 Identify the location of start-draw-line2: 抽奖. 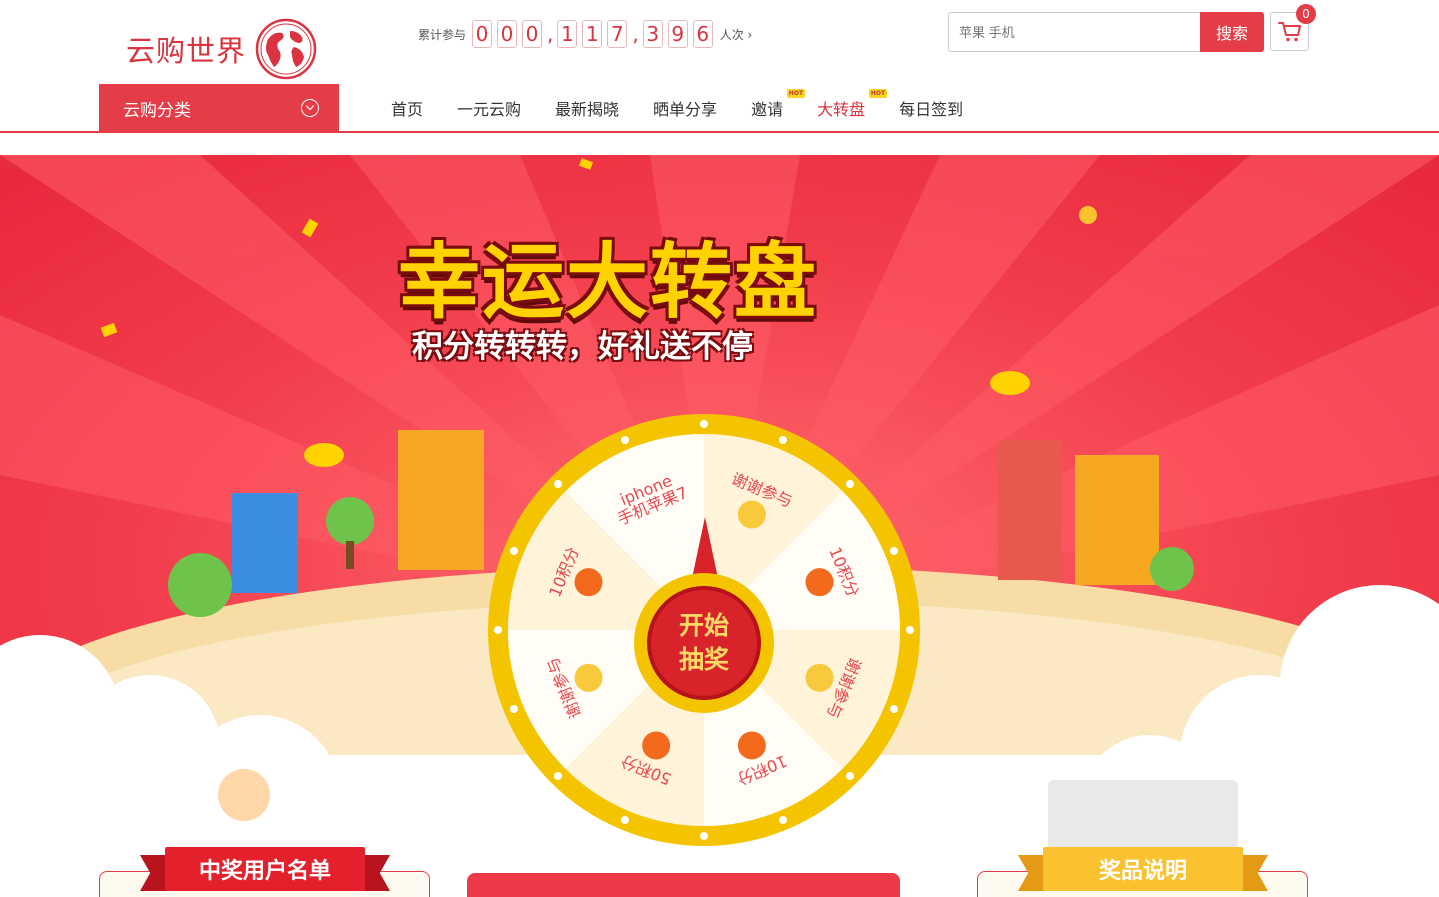
(703, 659).